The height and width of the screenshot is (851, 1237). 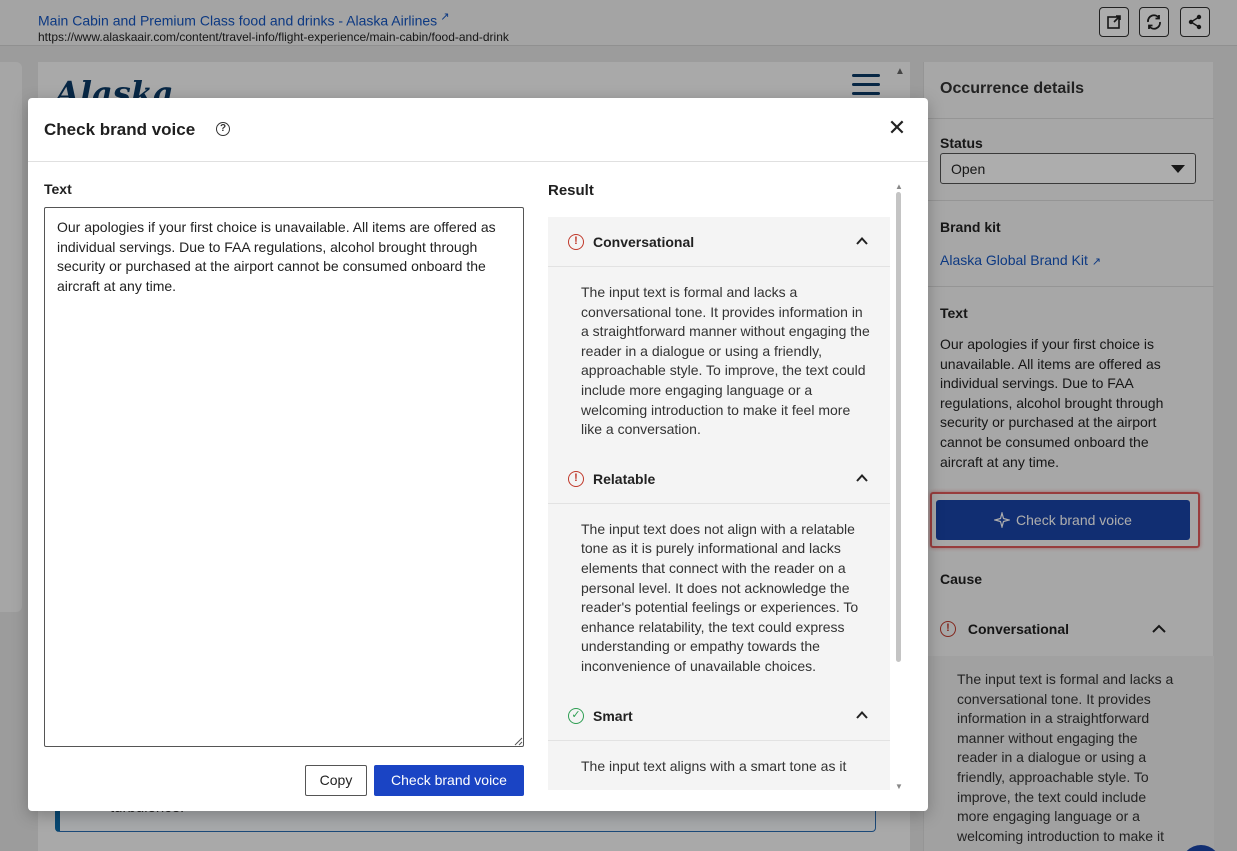 I want to click on resize-handle-icon, so click(x=518, y=741).